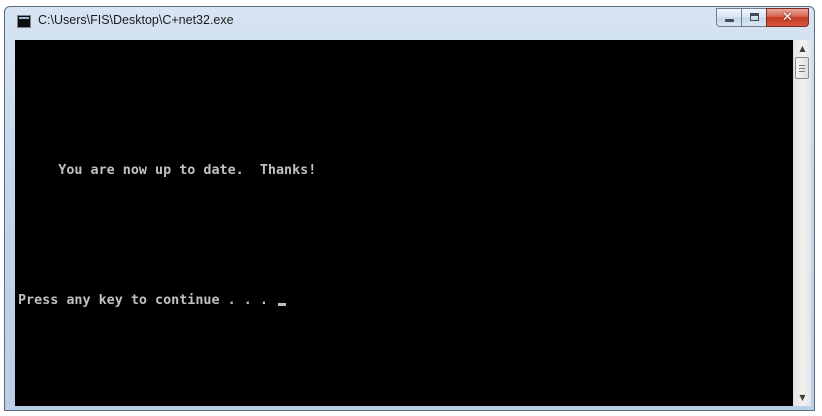 Image resolution: width=822 pixels, height=416 pixels. I want to click on maximize-icon, so click(754, 17).